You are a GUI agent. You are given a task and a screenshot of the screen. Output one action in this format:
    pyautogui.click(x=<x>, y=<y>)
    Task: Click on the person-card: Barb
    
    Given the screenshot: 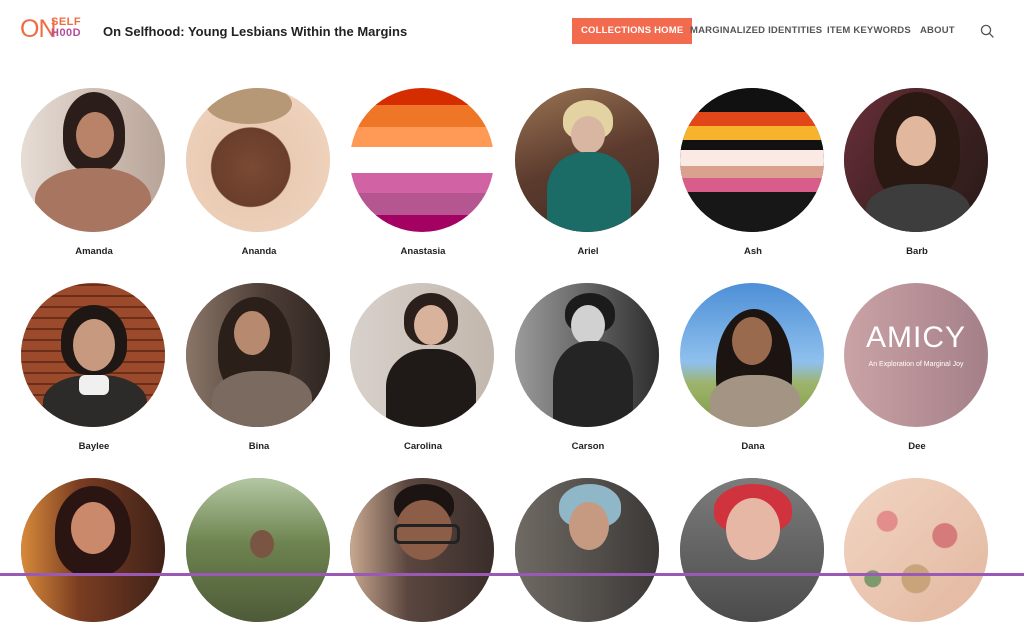 What is the action you would take?
    pyautogui.click(x=917, y=172)
    